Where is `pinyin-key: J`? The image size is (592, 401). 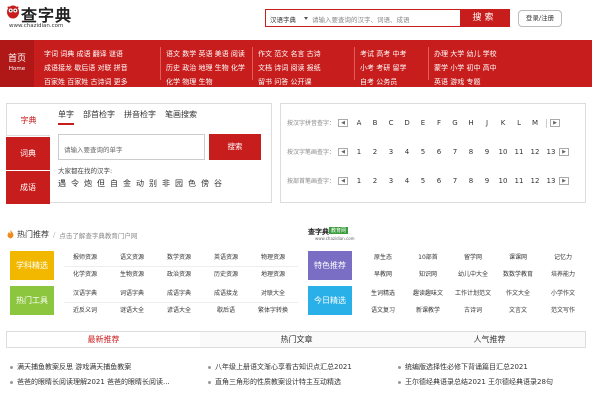
pinyin-key: J is located at coordinates (487, 123).